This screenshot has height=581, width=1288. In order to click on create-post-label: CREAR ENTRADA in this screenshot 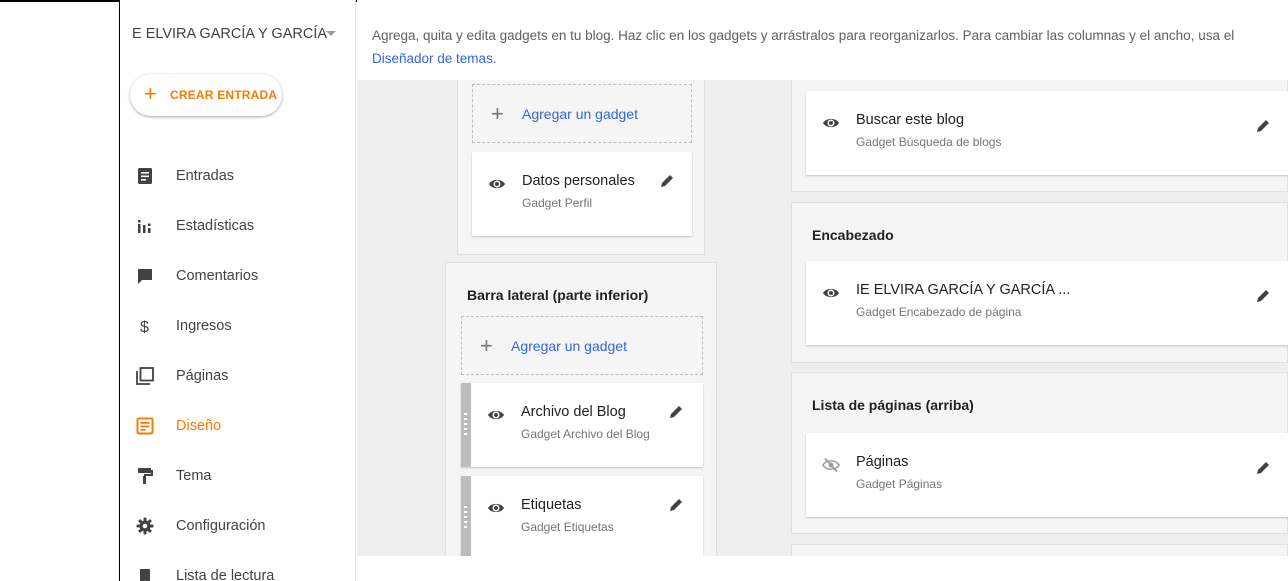, I will do `click(224, 95)`.